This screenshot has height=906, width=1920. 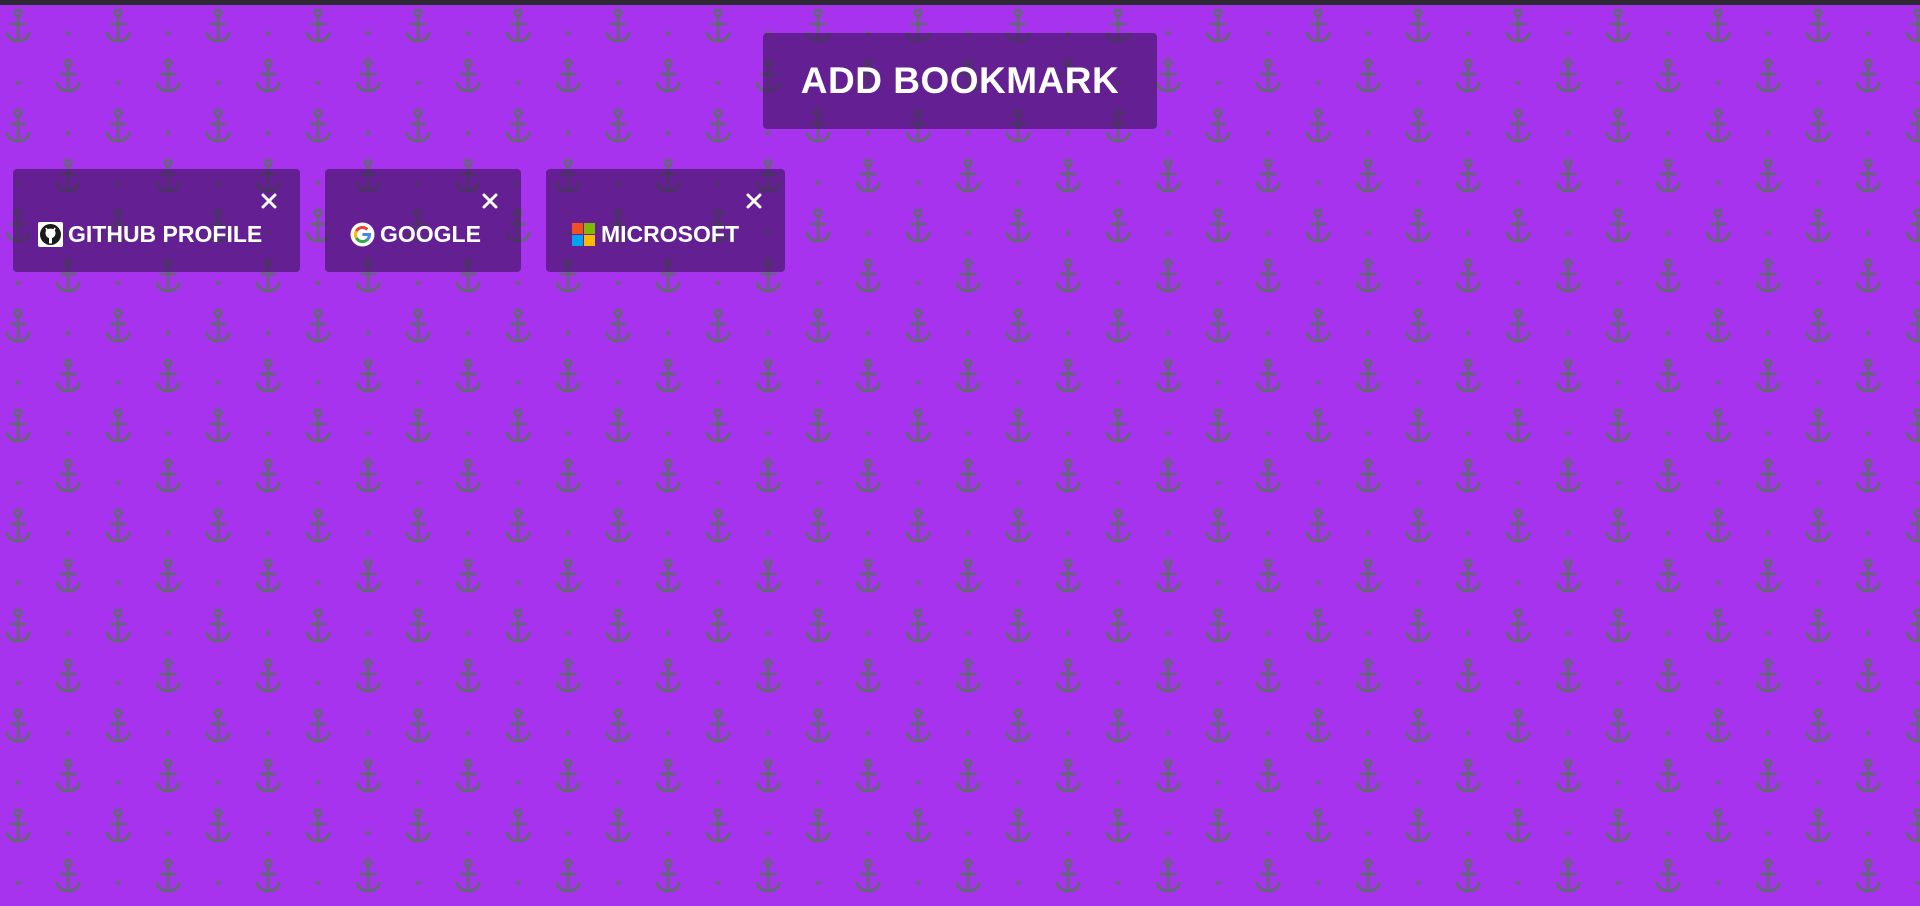 What do you see at coordinates (165, 234) in the screenshot?
I see `bookmark-label: GITHUB PROFILE` at bounding box center [165, 234].